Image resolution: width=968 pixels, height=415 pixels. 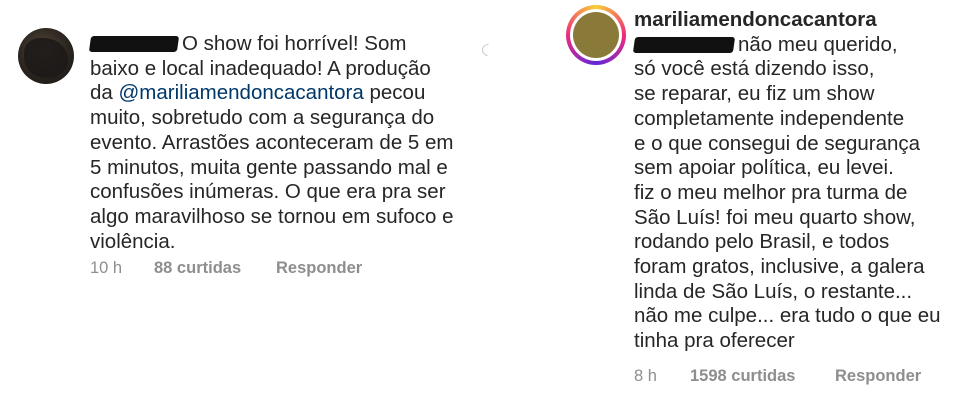 I want to click on comment-time: 10 h, so click(x=106, y=268).